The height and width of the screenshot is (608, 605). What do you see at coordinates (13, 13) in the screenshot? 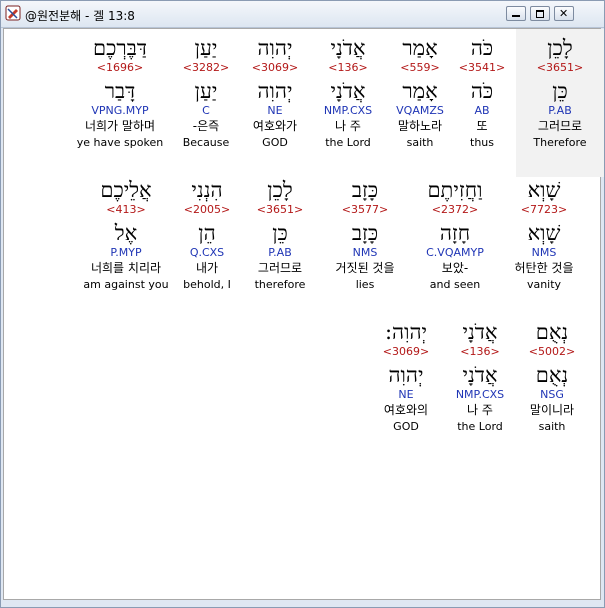
I see `app-icon` at bounding box center [13, 13].